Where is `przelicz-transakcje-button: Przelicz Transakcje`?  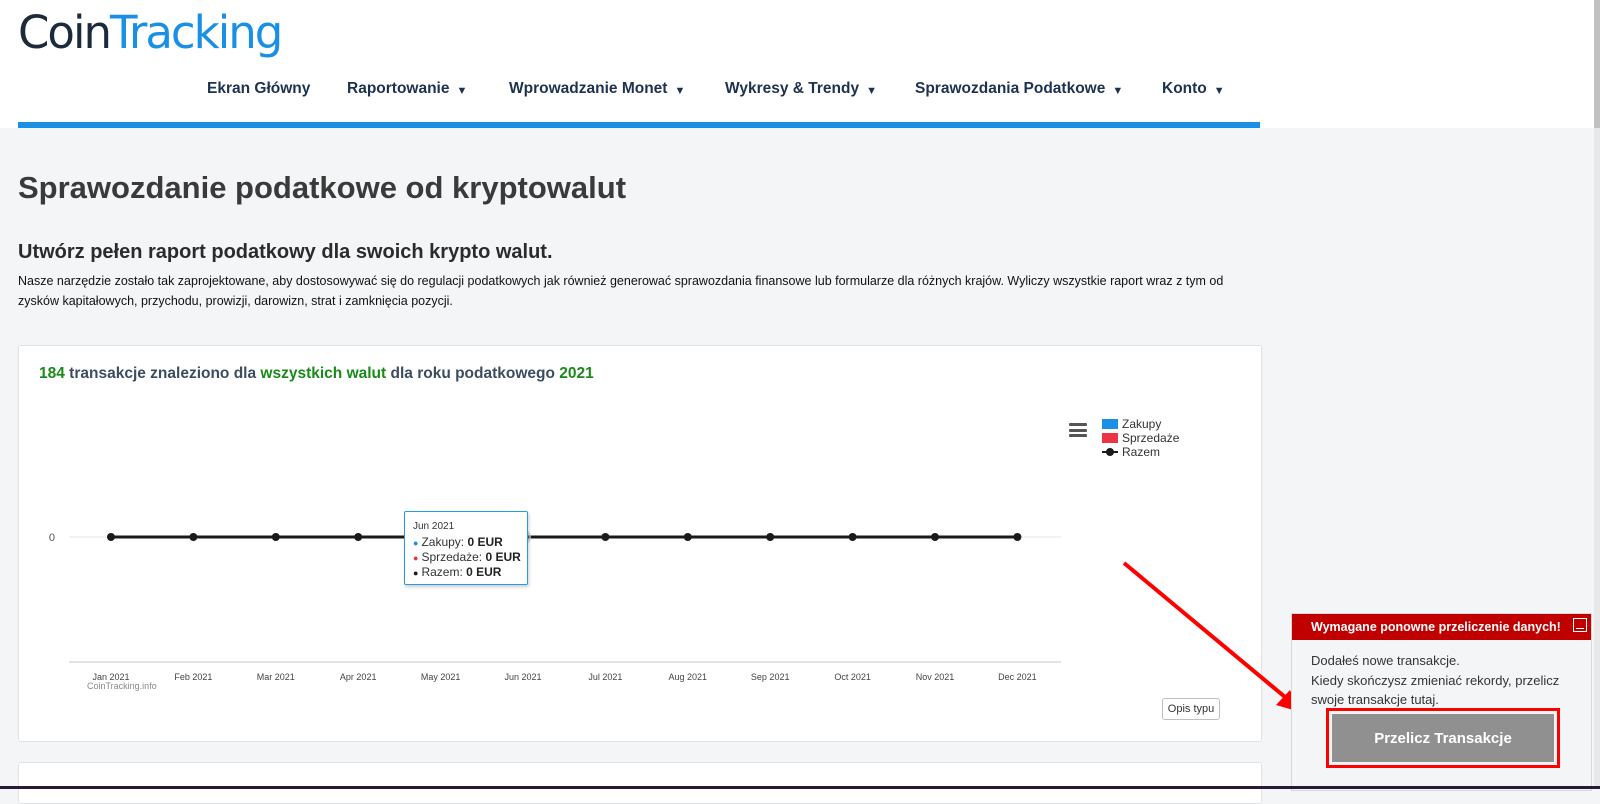 przelicz-transakcje-button: Przelicz Transakcje is located at coordinates (1443, 738).